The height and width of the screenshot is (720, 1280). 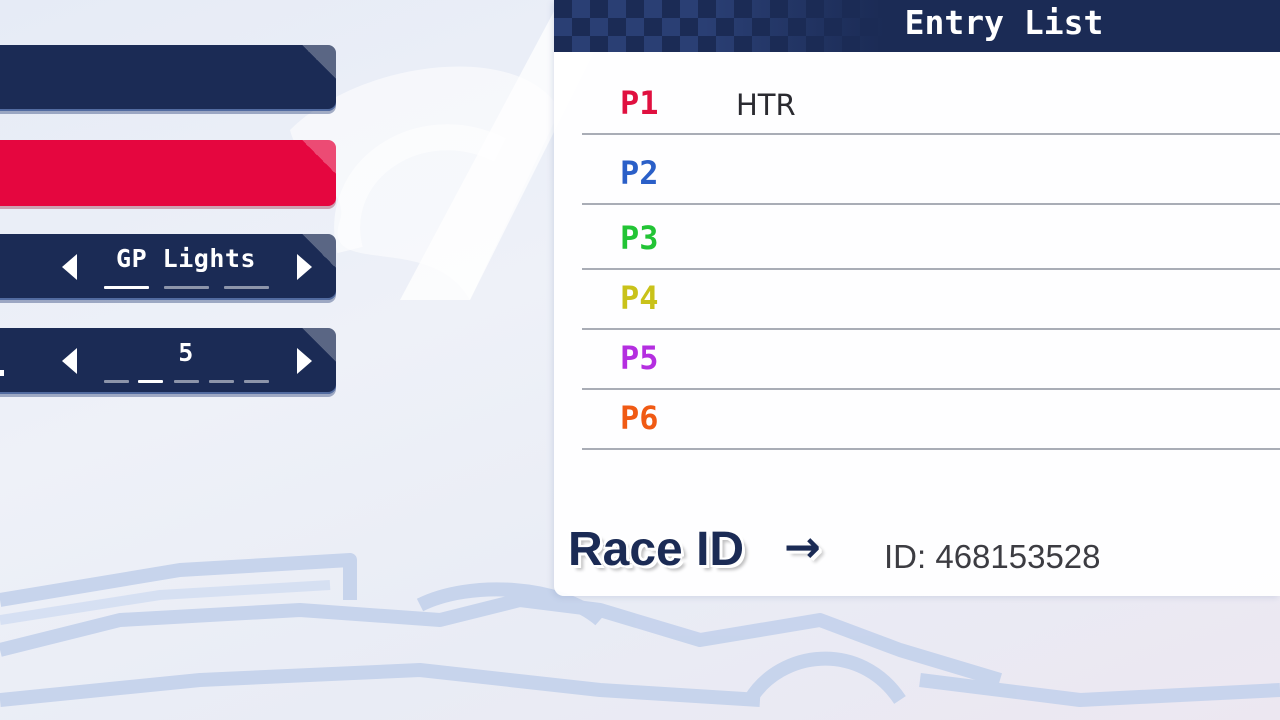 What do you see at coordinates (766, 105) in the screenshot?
I see `entry-driver-p1: HTR` at bounding box center [766, 105].